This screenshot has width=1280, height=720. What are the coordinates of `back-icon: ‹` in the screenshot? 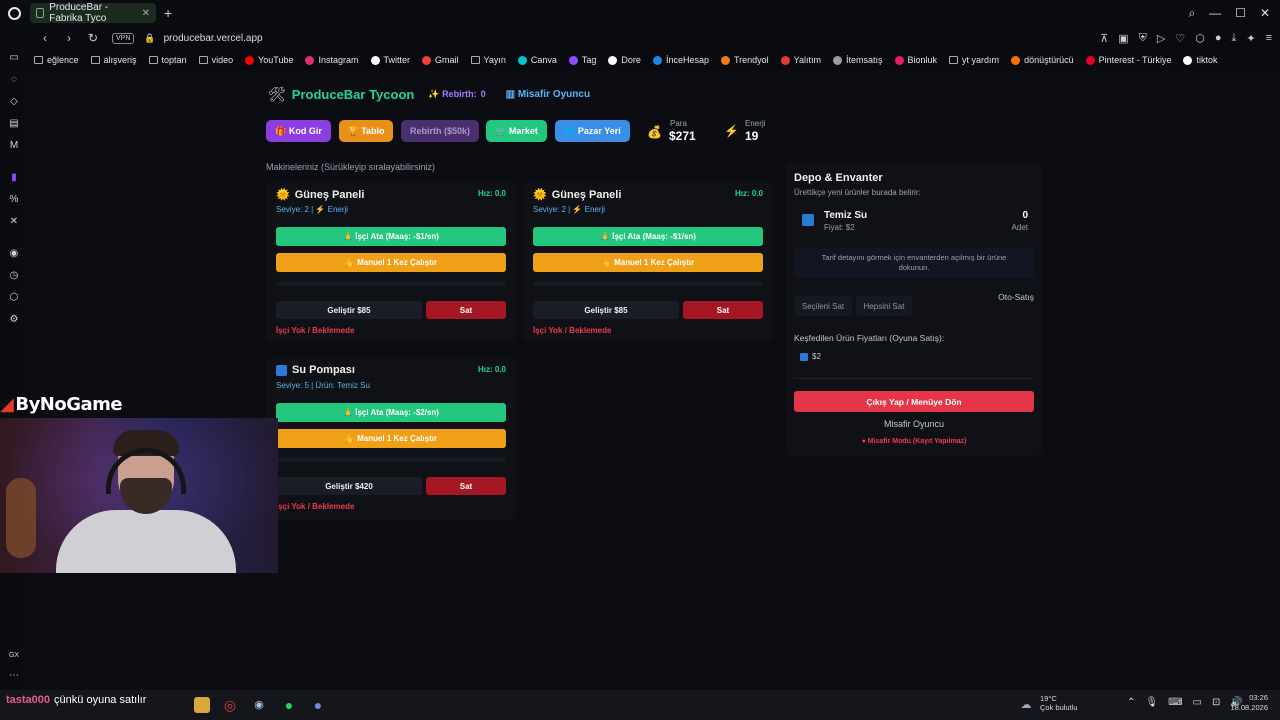 It's located at (45, 38).